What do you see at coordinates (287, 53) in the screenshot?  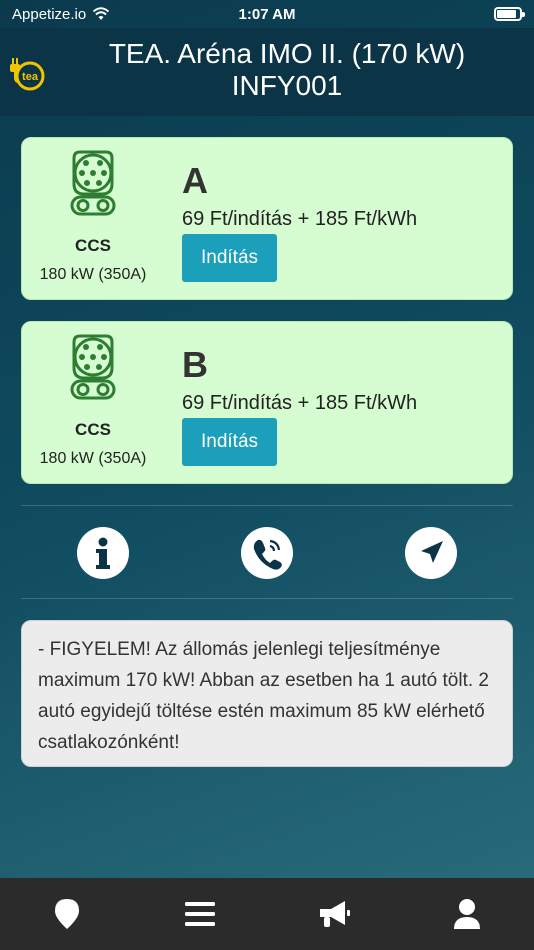 I see `station-name: TEA. Aréna IMO II. (170 kW)` at bounding box center [287, 53].